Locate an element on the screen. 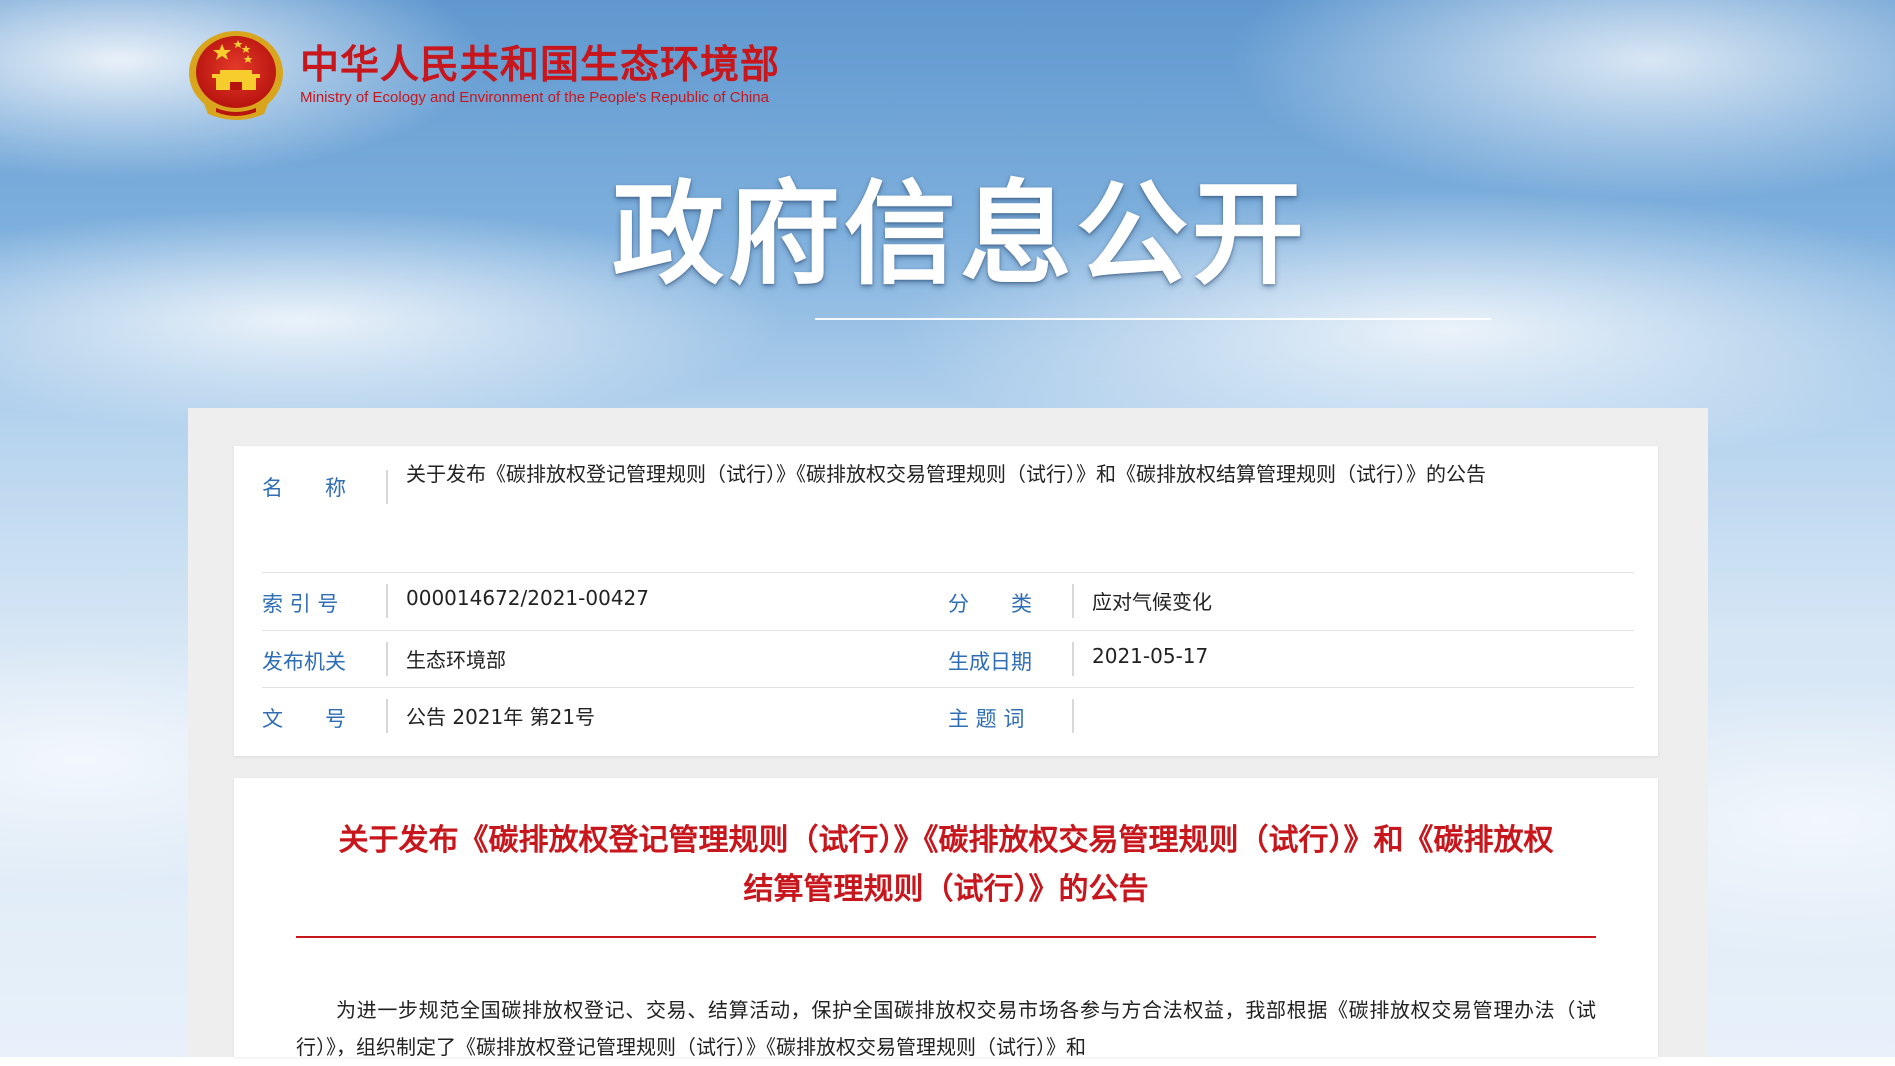  category-label: 分 类 is located at coordinates (990, 604).